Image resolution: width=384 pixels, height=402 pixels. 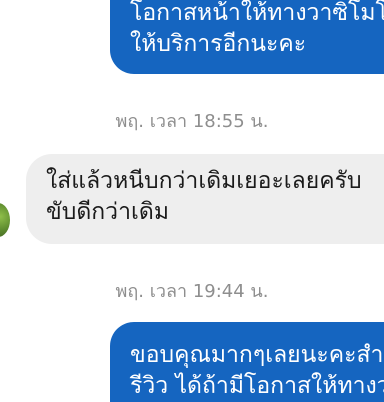 I want to click on message-text-line: ขับดีกว่าเดิม, so click(x=107, y=212).